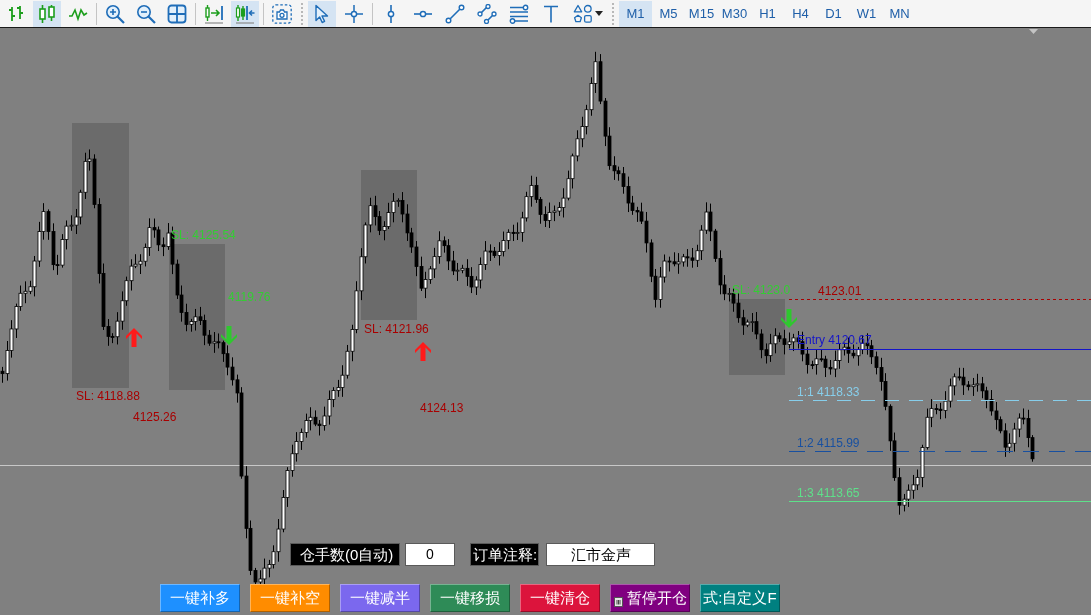 The image size is (1091, 615). Describe the element at coordinates (828, 392) in the screenshot. I see `level-label: 1:1 4118.33` at that location.